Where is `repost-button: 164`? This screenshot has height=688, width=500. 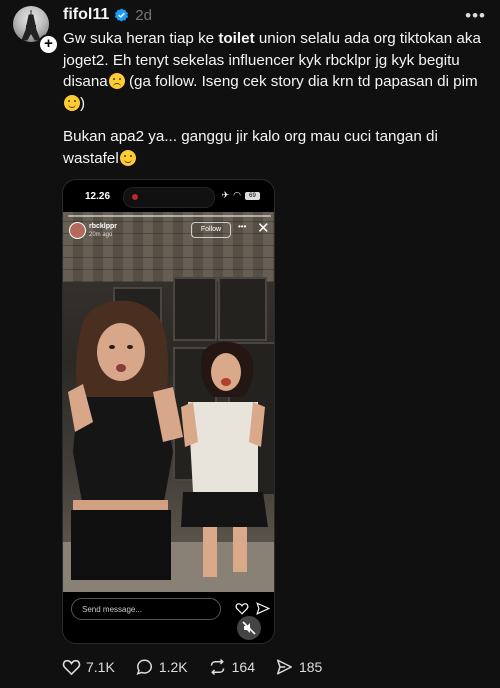 repost-button: 164 is located at coordinates (231, 667).